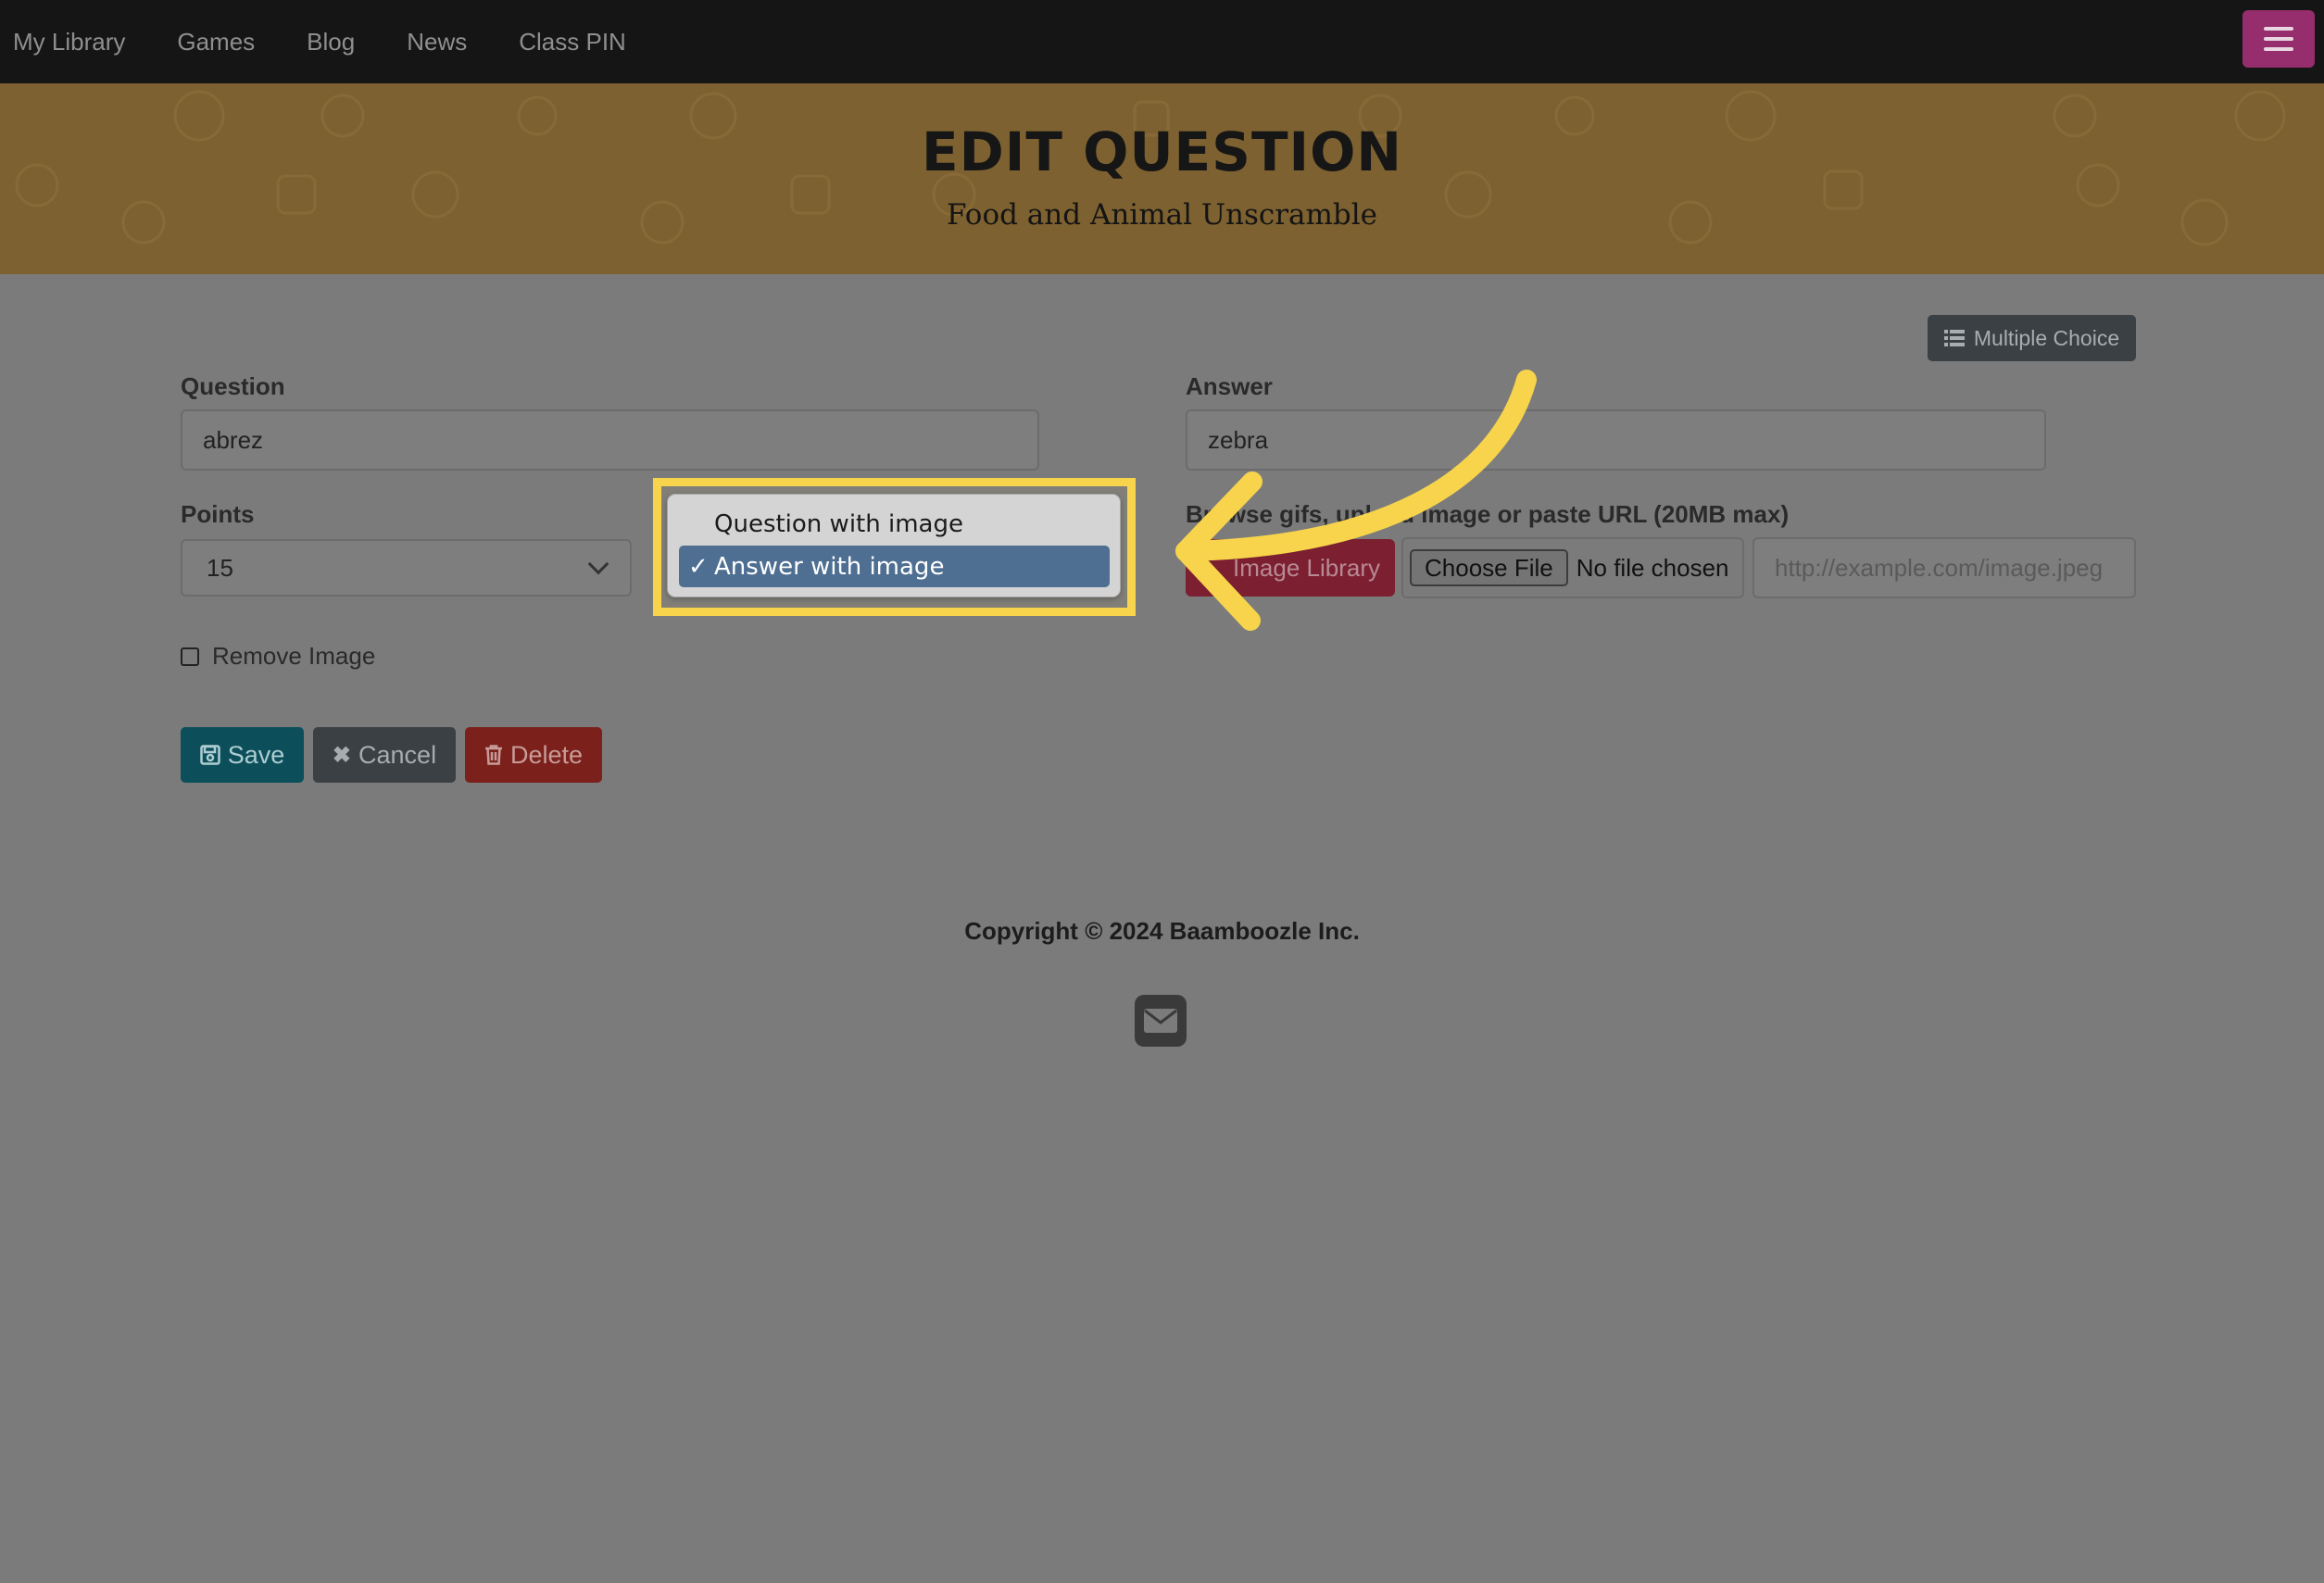 This screenshot has height=1583, width=2324. What do you see at coordinates (406, 568) in the screenshot?
I see `points-select: 15` at bounding box center [406, 568].